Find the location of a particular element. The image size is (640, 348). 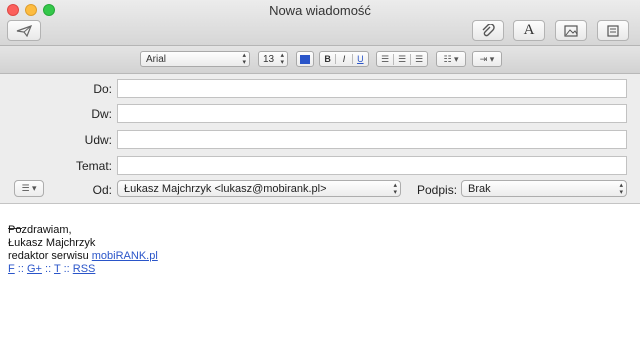

header-fields-menu: ☰ ▾ is located at coordinates (29, 188).